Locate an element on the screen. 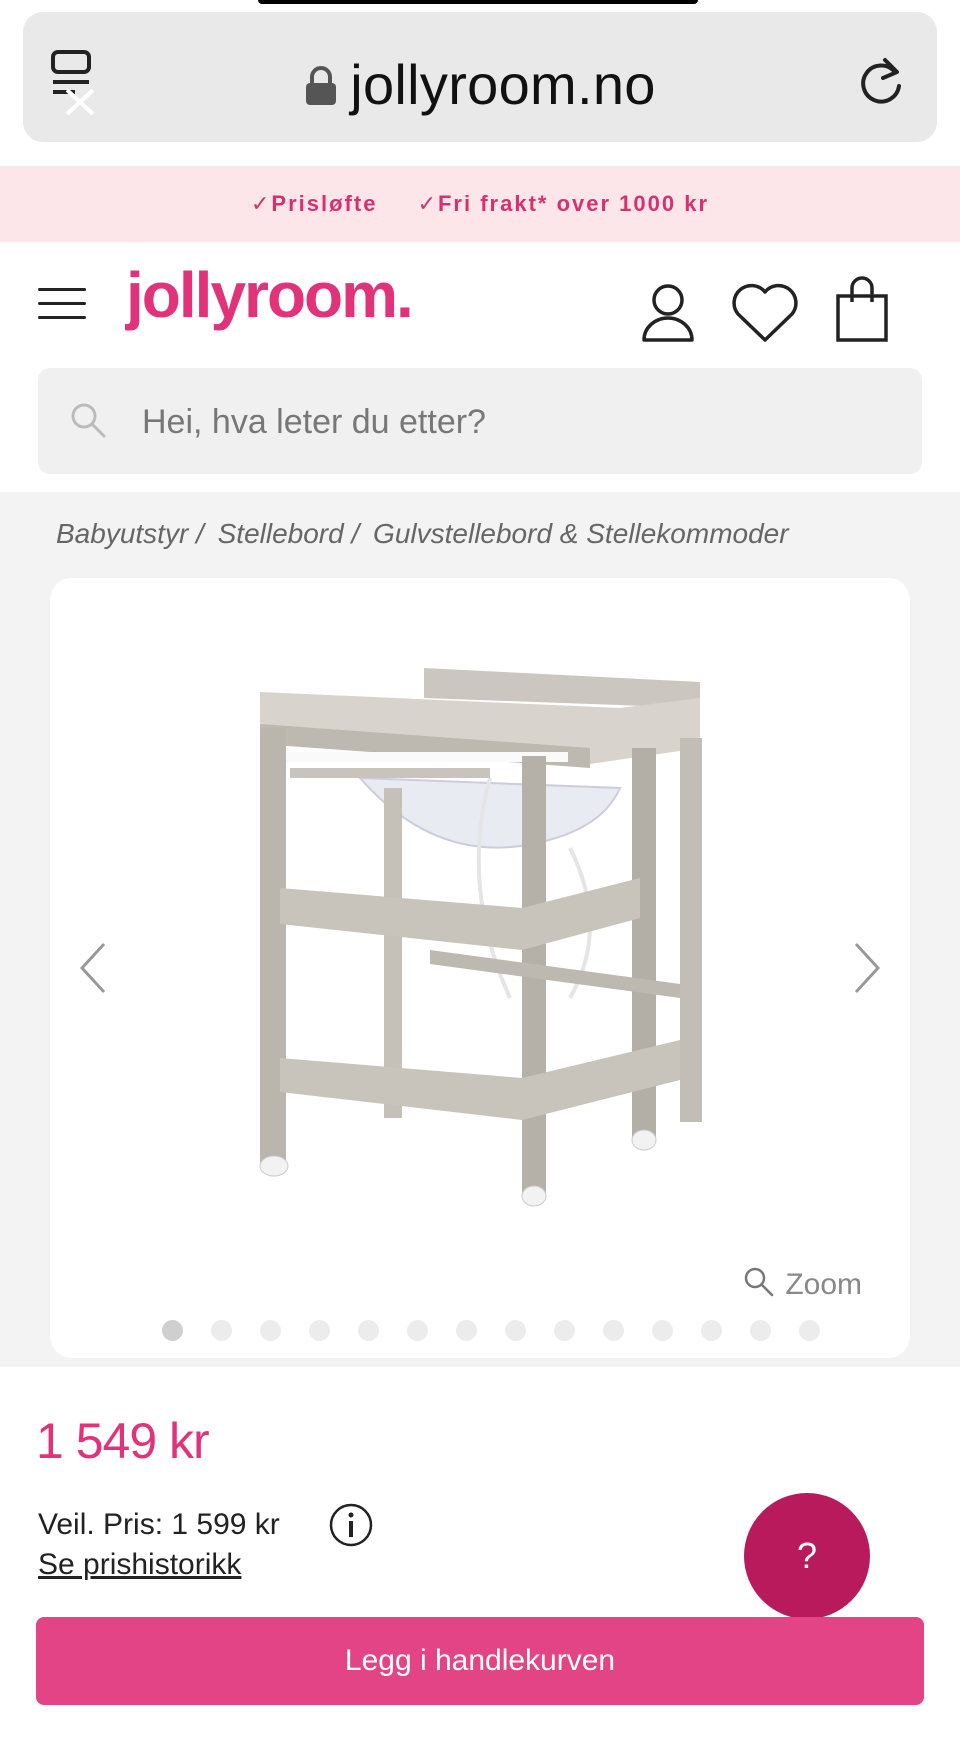  lock-icon is located at coordinates (321, 85).